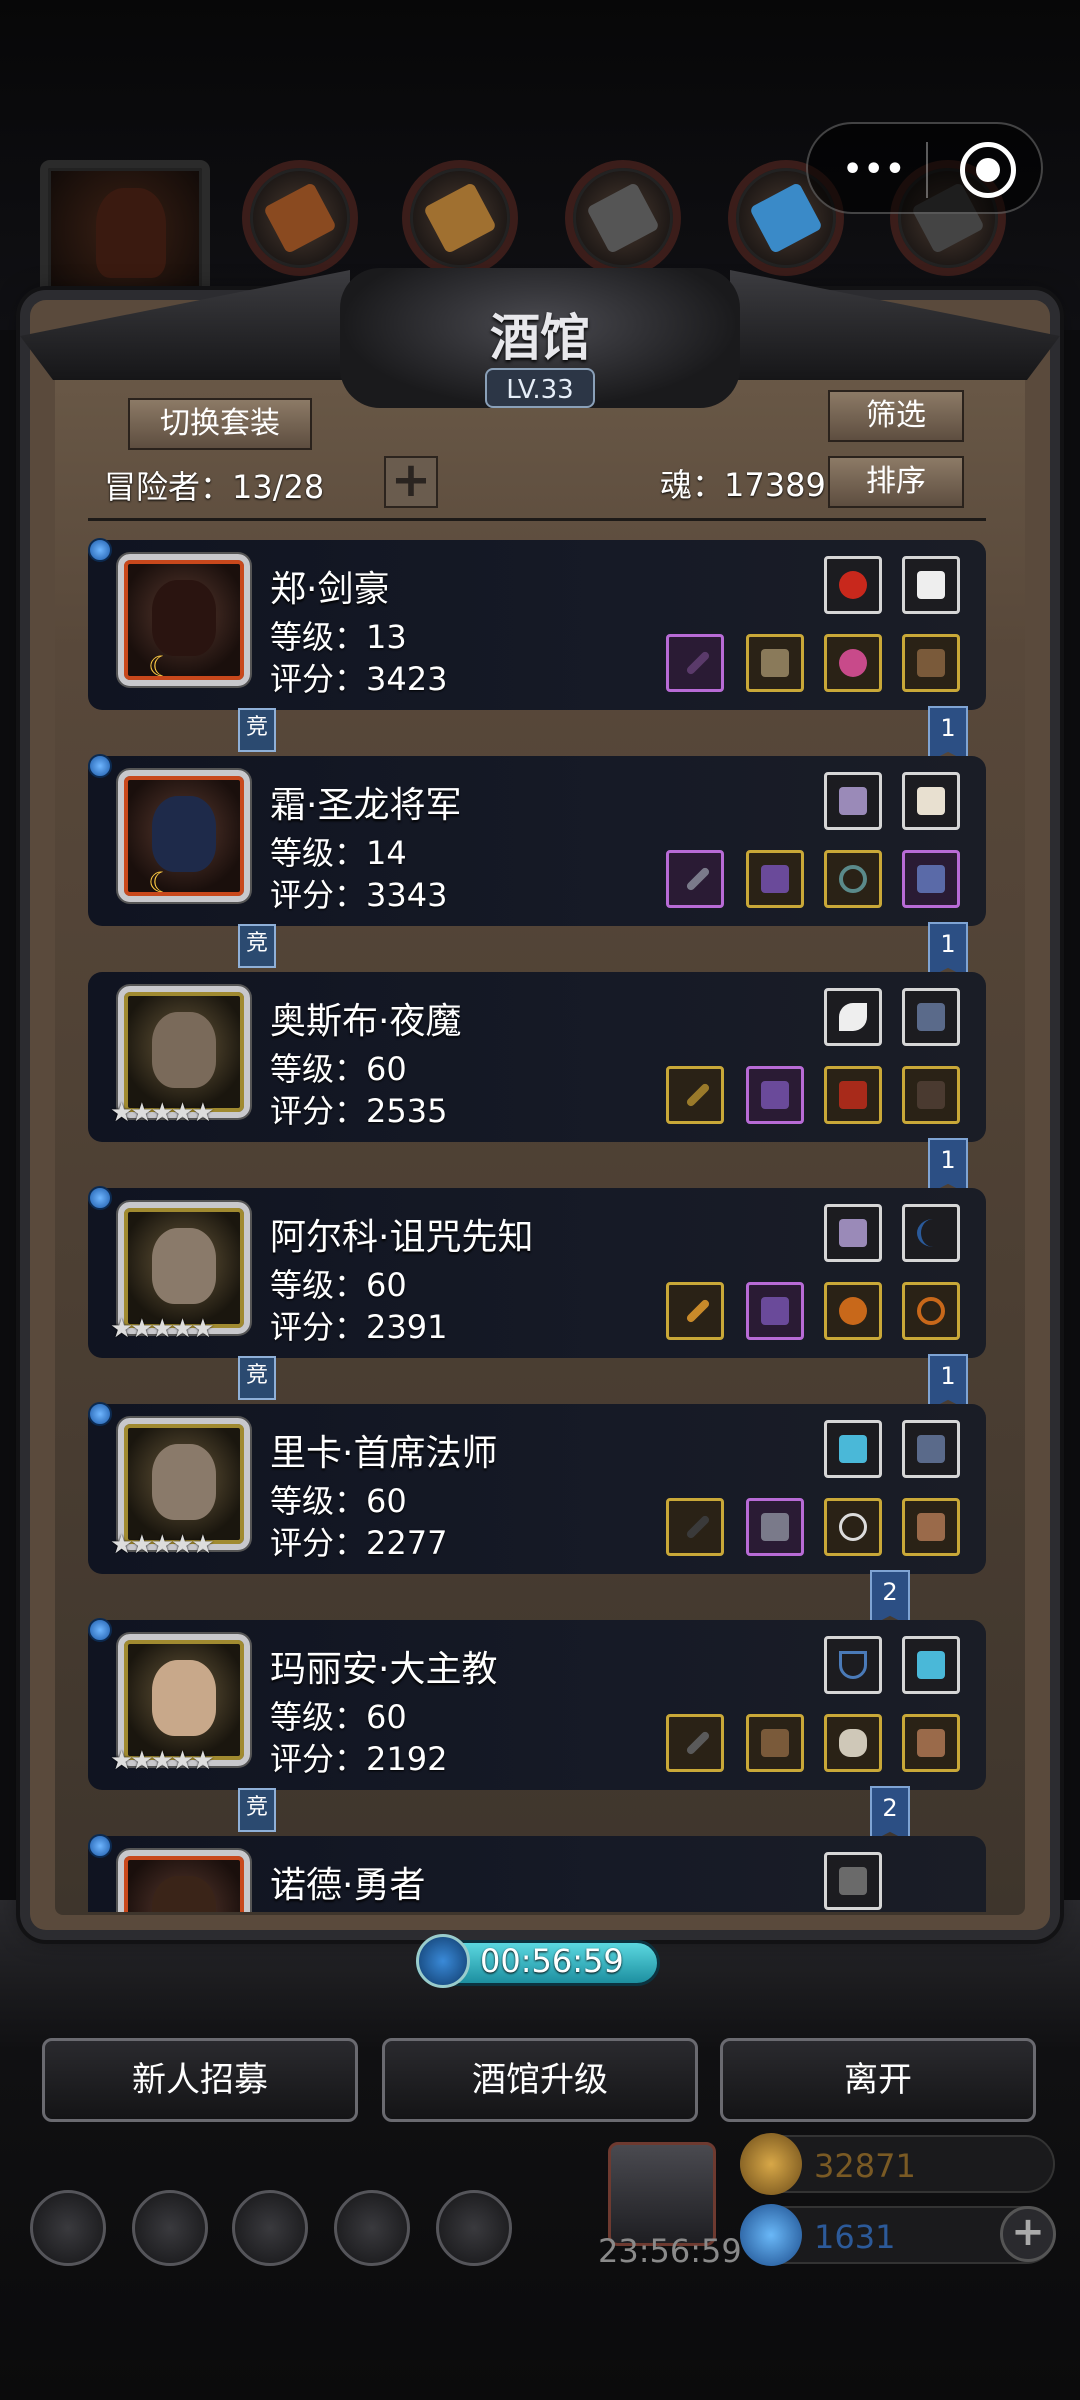  What do you see at coordinates (170, 2228) in the screenshot?
I see `star-badge-icon` at bounding box center [170, 2228].